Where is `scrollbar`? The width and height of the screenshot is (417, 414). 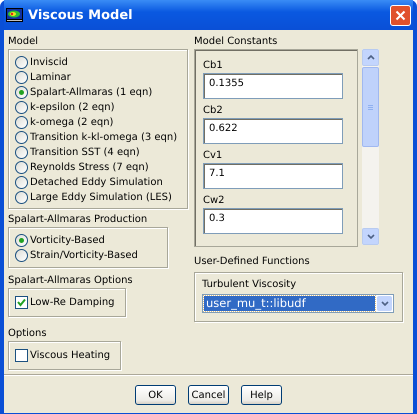 scrollbar is located at coordinates (370, 147).